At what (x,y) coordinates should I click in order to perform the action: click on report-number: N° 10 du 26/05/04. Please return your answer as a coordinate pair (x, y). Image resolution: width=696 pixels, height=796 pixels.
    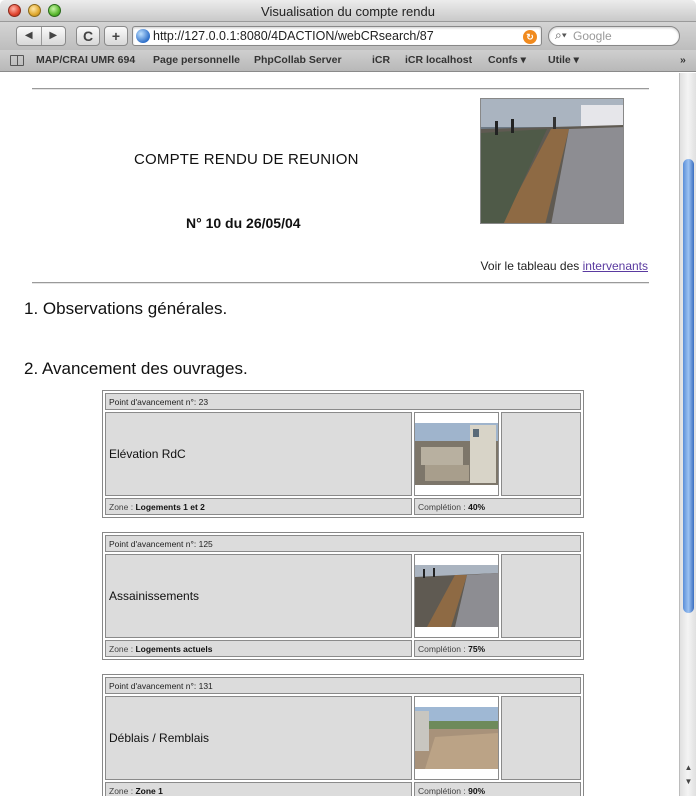
    Looking at the image, I should click on (243, 223).